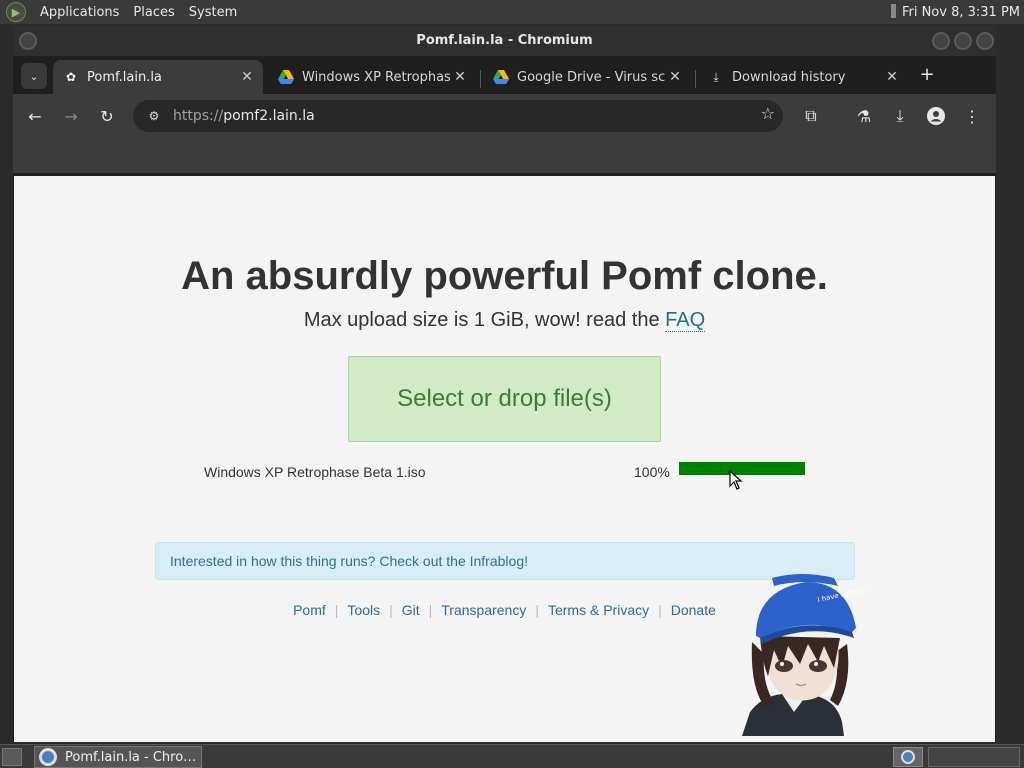  I want to click on arrow-left-icon: ←, so click(35, 116).